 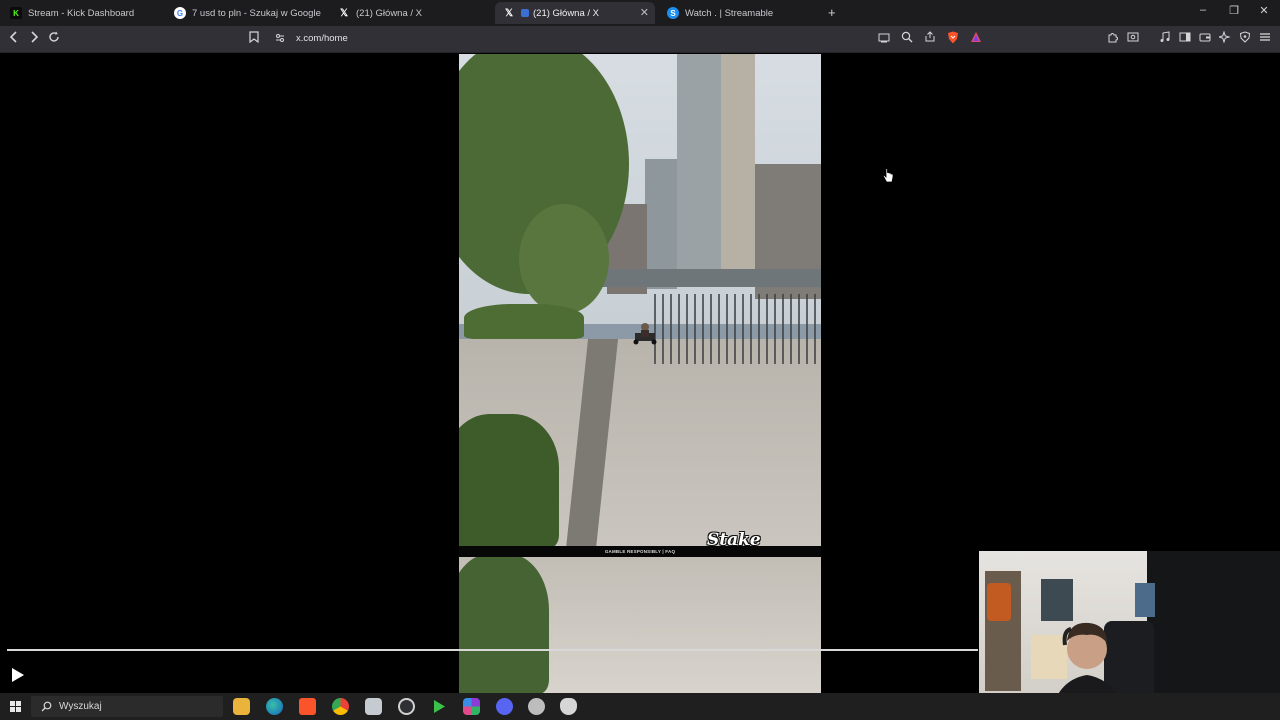 I want to click on tab-google-search: G 7 usd to pln - Szukaj w Google, so click(x=246, y=13).